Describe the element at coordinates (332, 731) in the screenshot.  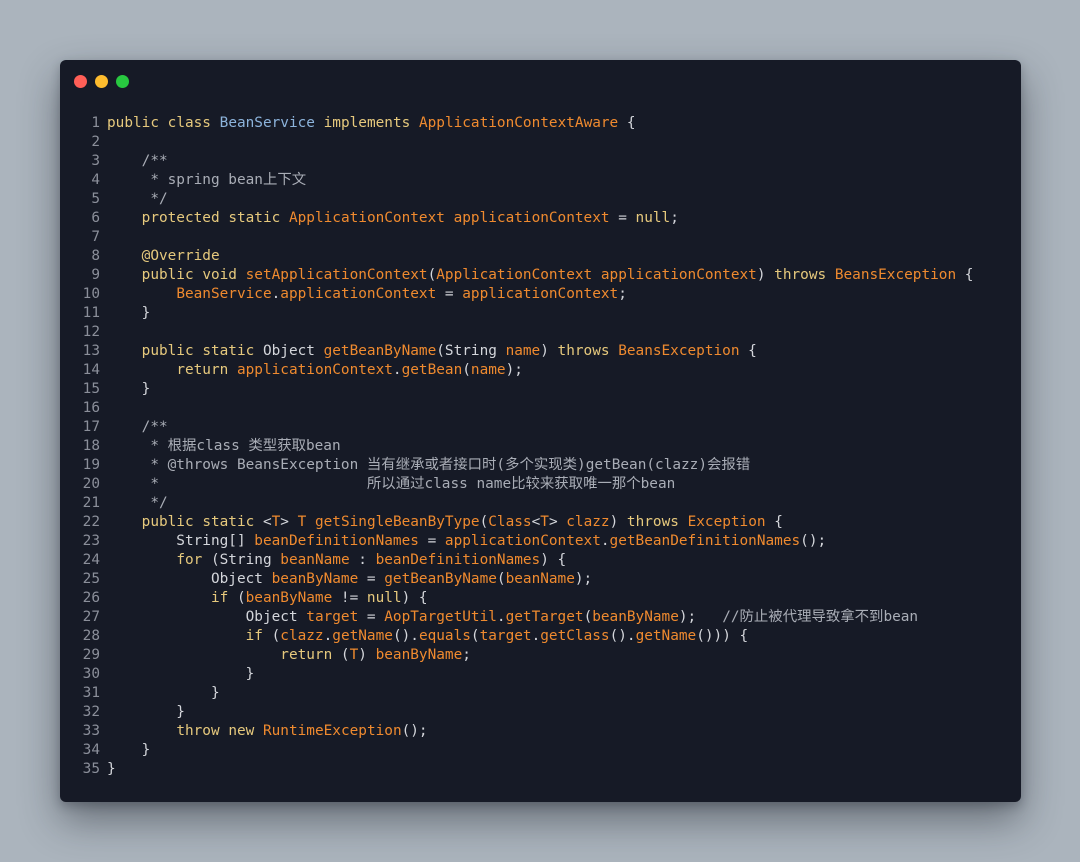
I see `code-token: RuntimeException` at that location.